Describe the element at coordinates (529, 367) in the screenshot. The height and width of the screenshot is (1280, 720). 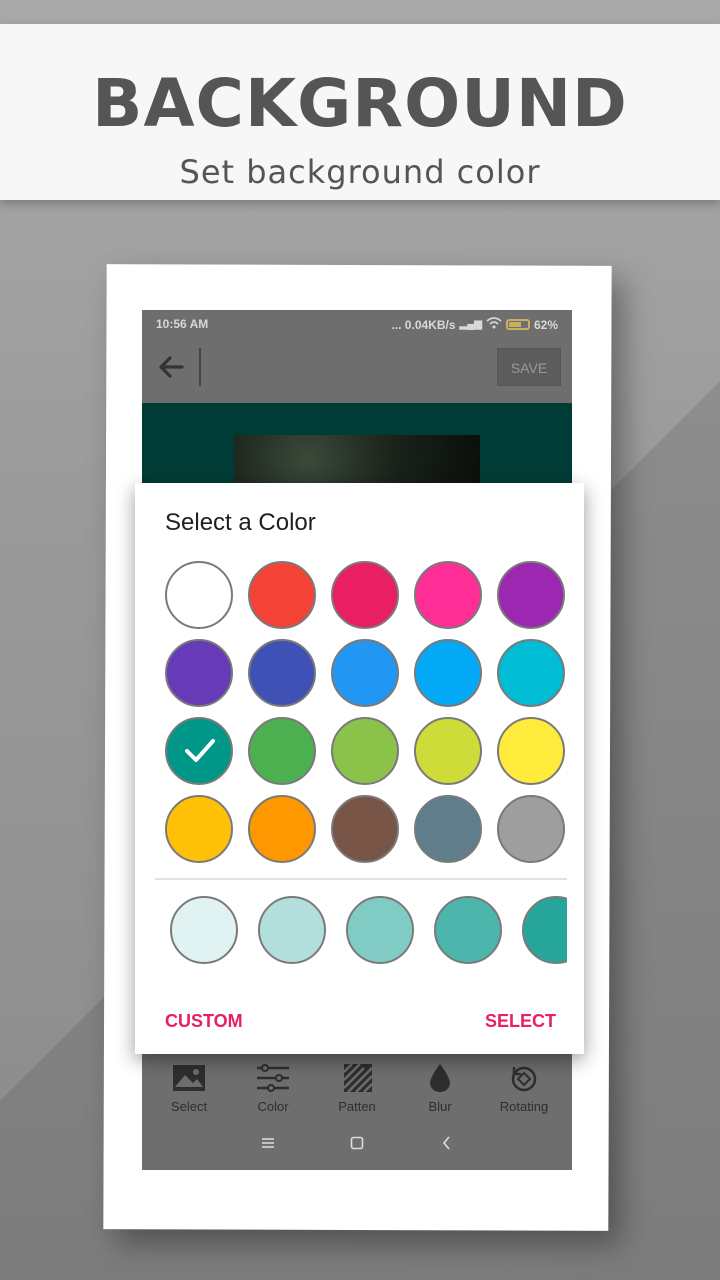
I see `save-button: SAVE` at that location.